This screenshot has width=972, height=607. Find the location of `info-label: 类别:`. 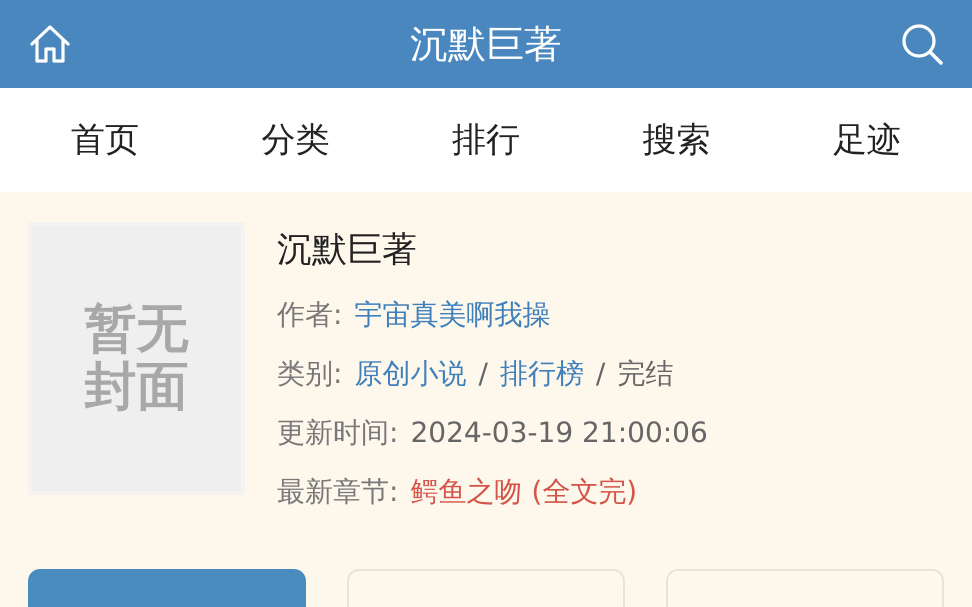

info-label: 类别: is located at coordinates (309, 374).